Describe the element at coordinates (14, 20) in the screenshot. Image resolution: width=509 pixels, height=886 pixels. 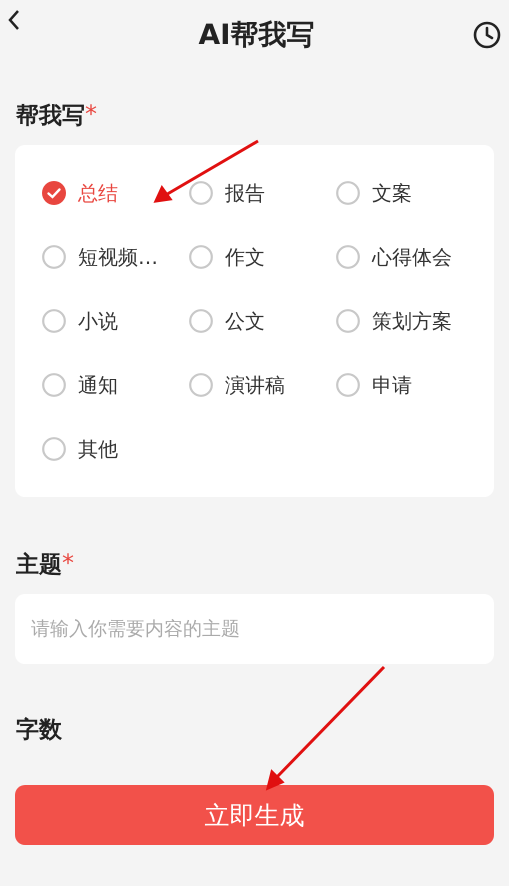
I see `back-icon` at that location.